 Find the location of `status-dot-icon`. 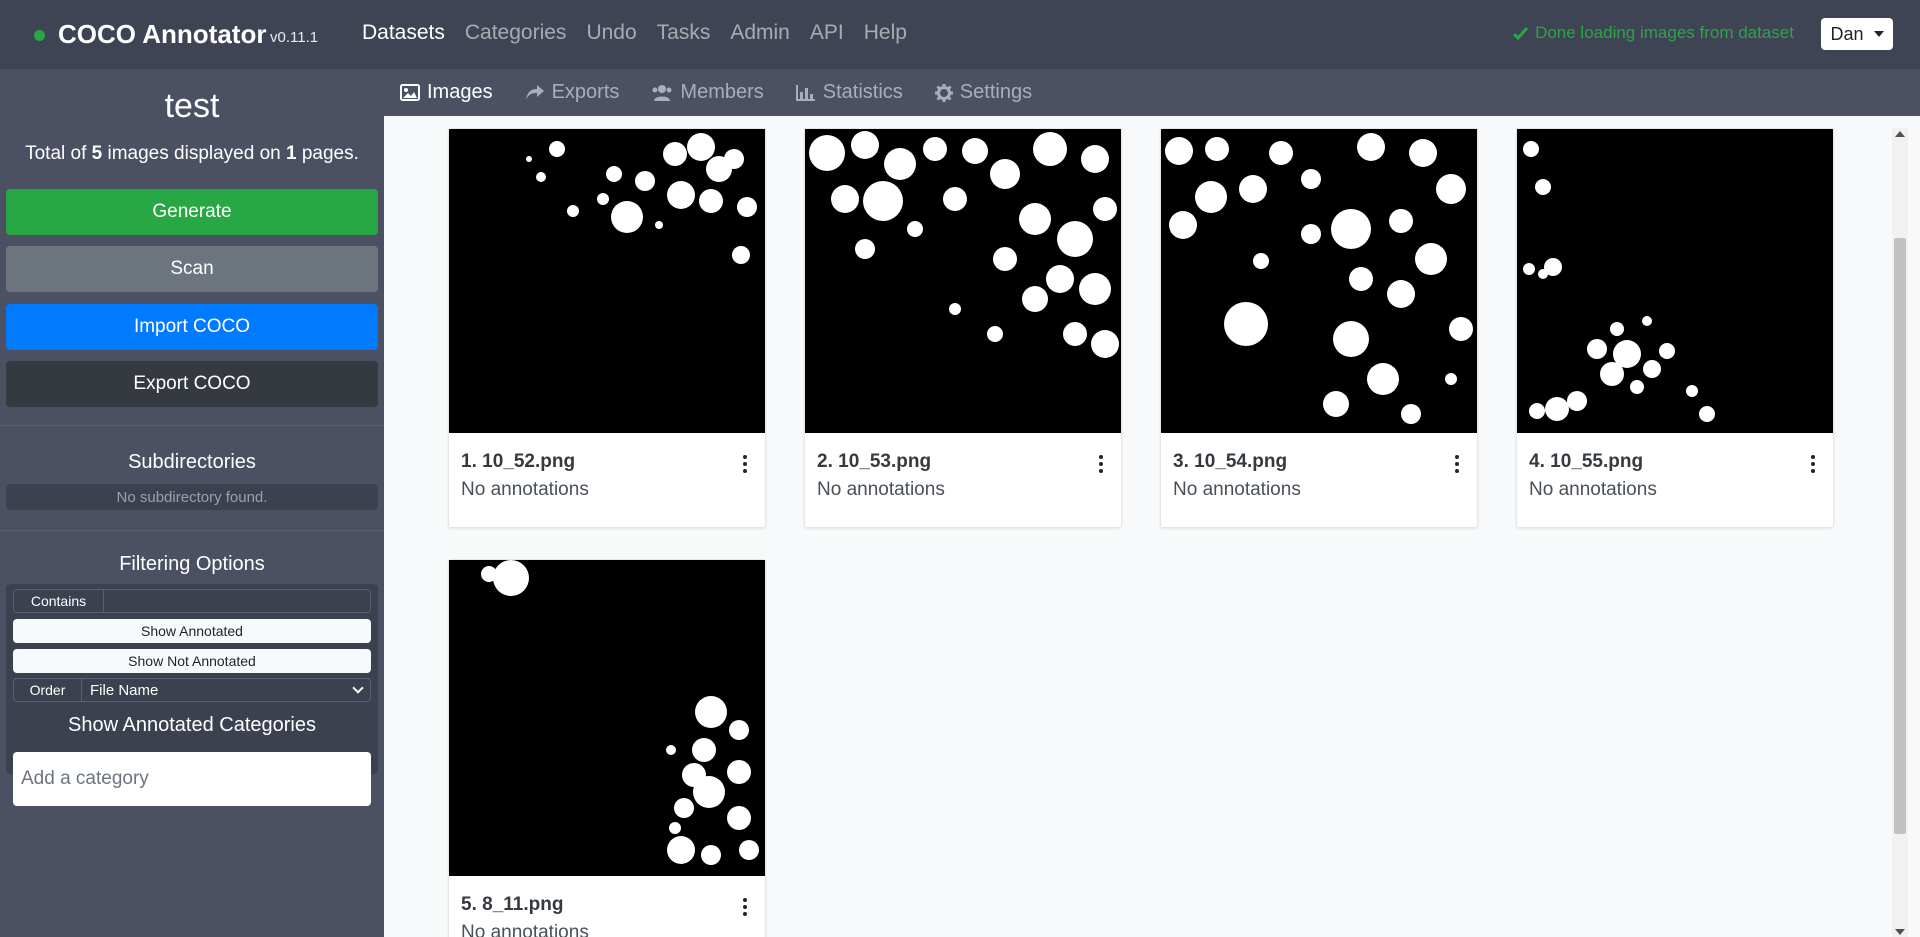

status-dot-icon is located at coordinates (39, 35).